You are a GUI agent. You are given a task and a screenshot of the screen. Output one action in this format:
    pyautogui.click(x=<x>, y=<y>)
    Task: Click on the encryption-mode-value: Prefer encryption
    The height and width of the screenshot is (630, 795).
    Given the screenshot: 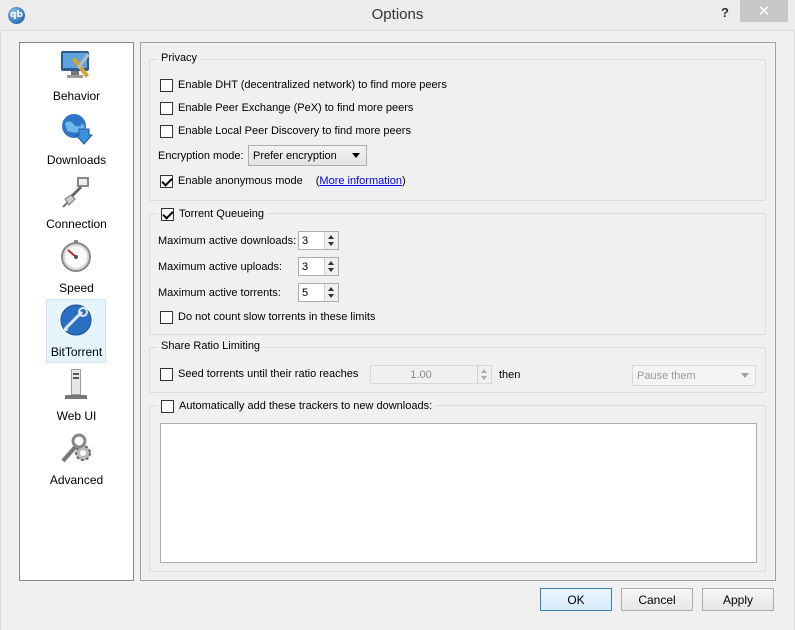 What is the action you would take?
    pyautogui.click(x=295, y=155)
    